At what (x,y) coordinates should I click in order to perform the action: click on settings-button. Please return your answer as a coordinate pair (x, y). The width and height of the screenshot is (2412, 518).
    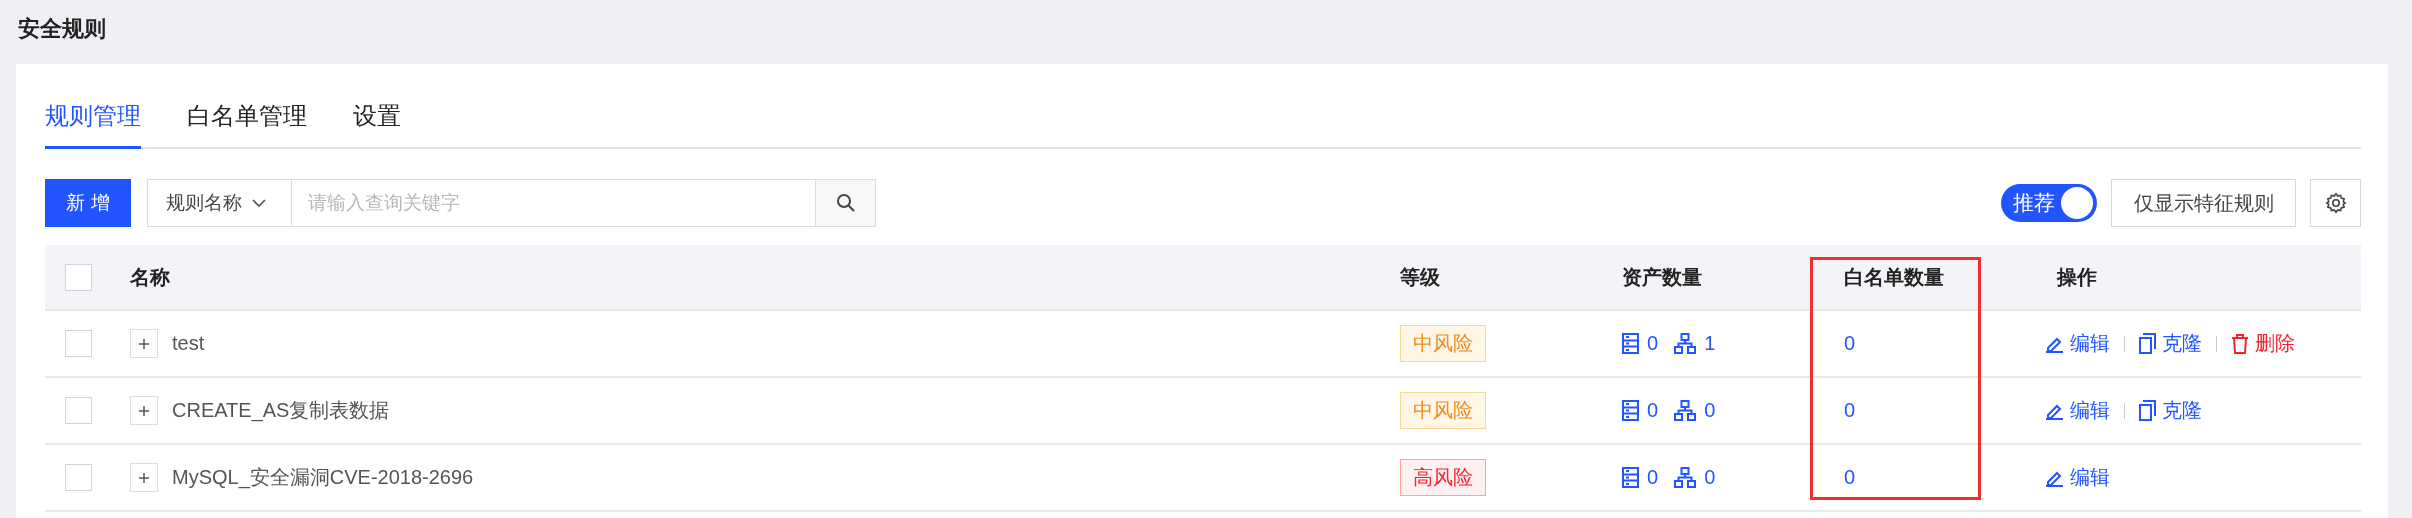
    Looking at the image, I should click on (2335, 203).